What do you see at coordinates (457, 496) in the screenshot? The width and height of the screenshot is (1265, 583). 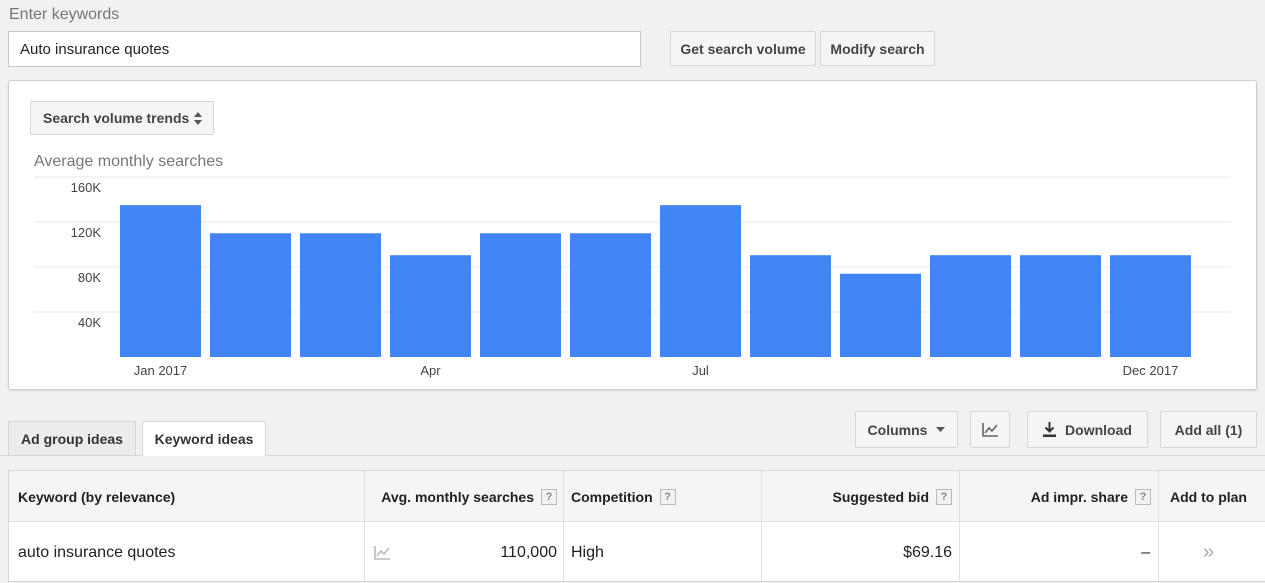 I see `header-avg-label: Avg. monthly searches` at bounding box center [457, 496].